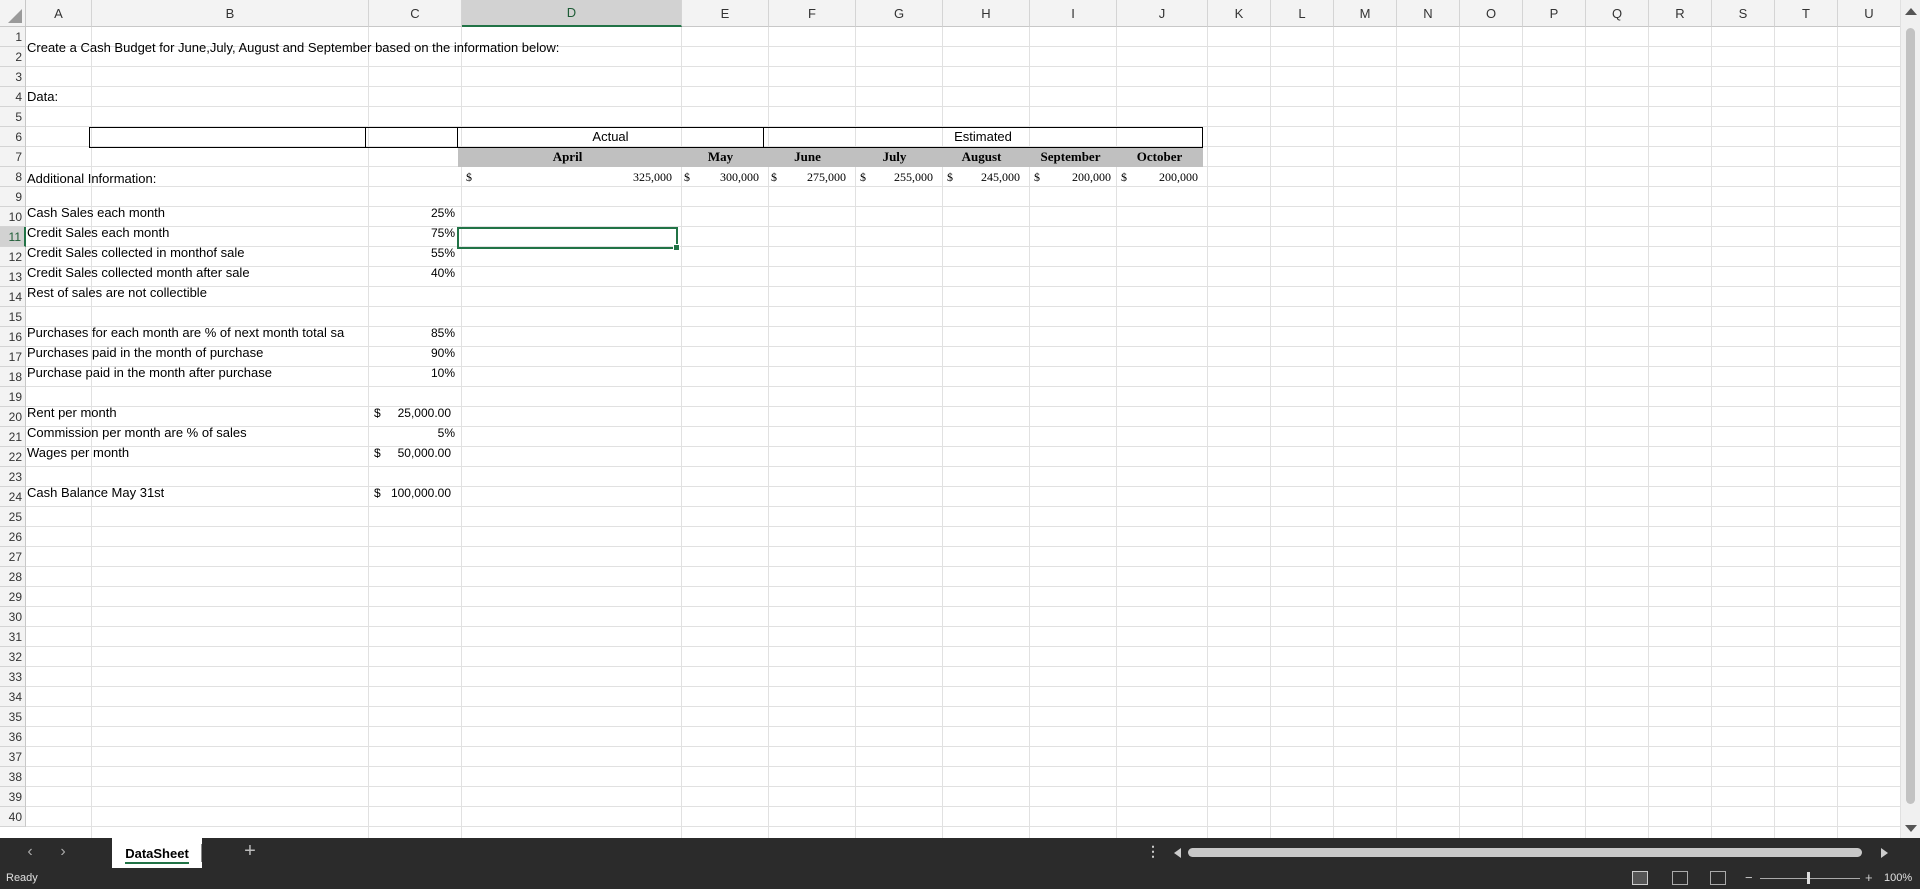  Describe the element at coordinates (565, 177) in the screenshot. I see `april-sales: 325,000` at that location.